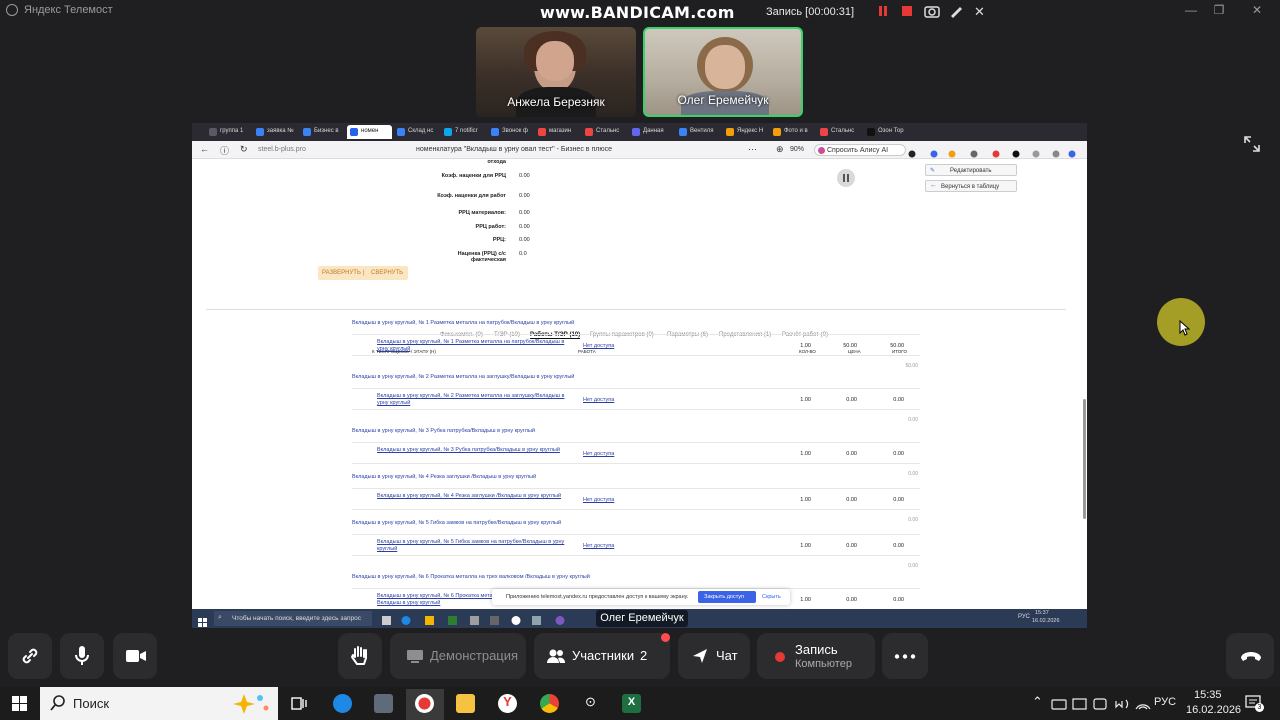 The image size is (1280, 720). What do you see at coordinates (899, 351) in the screenshot?
I see `col-total: ИТОГО` at bounding box center [899, 351].